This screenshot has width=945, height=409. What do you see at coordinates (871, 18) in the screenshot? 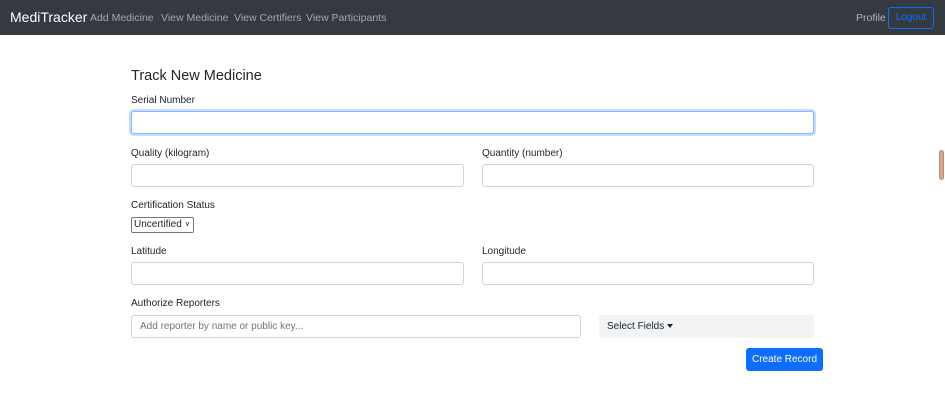
I see `nav-profile: Profile` at bounding box center [871, 18].